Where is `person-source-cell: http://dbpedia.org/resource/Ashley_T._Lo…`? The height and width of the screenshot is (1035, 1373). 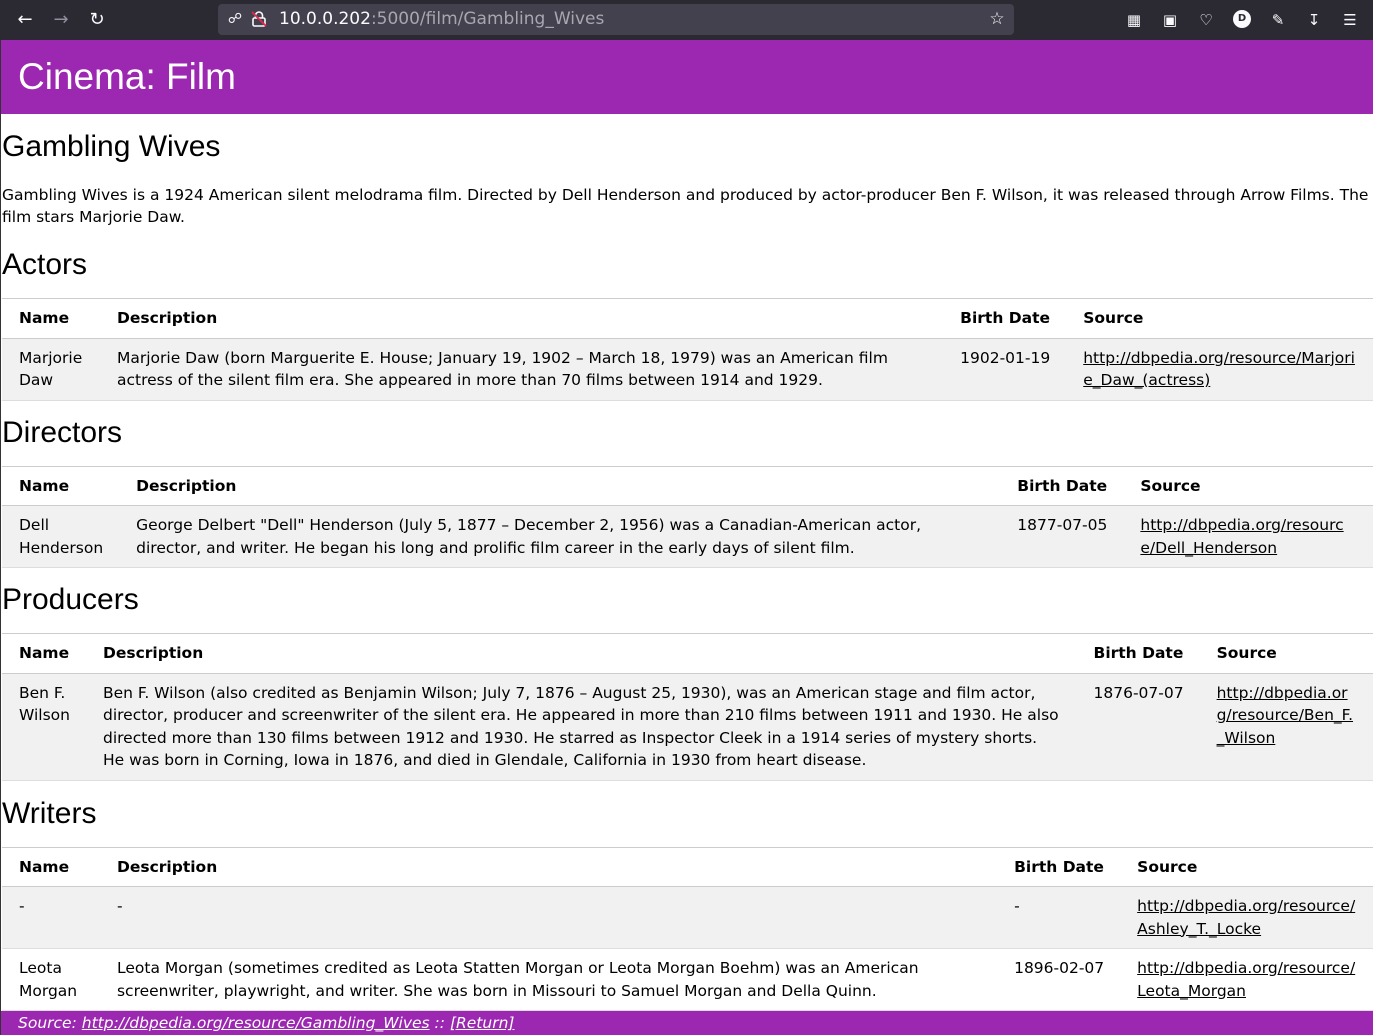 person-source-cell: http://dbpedia.org/resource/Ashley_T._Lo… is located at coordinates (1246, 917).